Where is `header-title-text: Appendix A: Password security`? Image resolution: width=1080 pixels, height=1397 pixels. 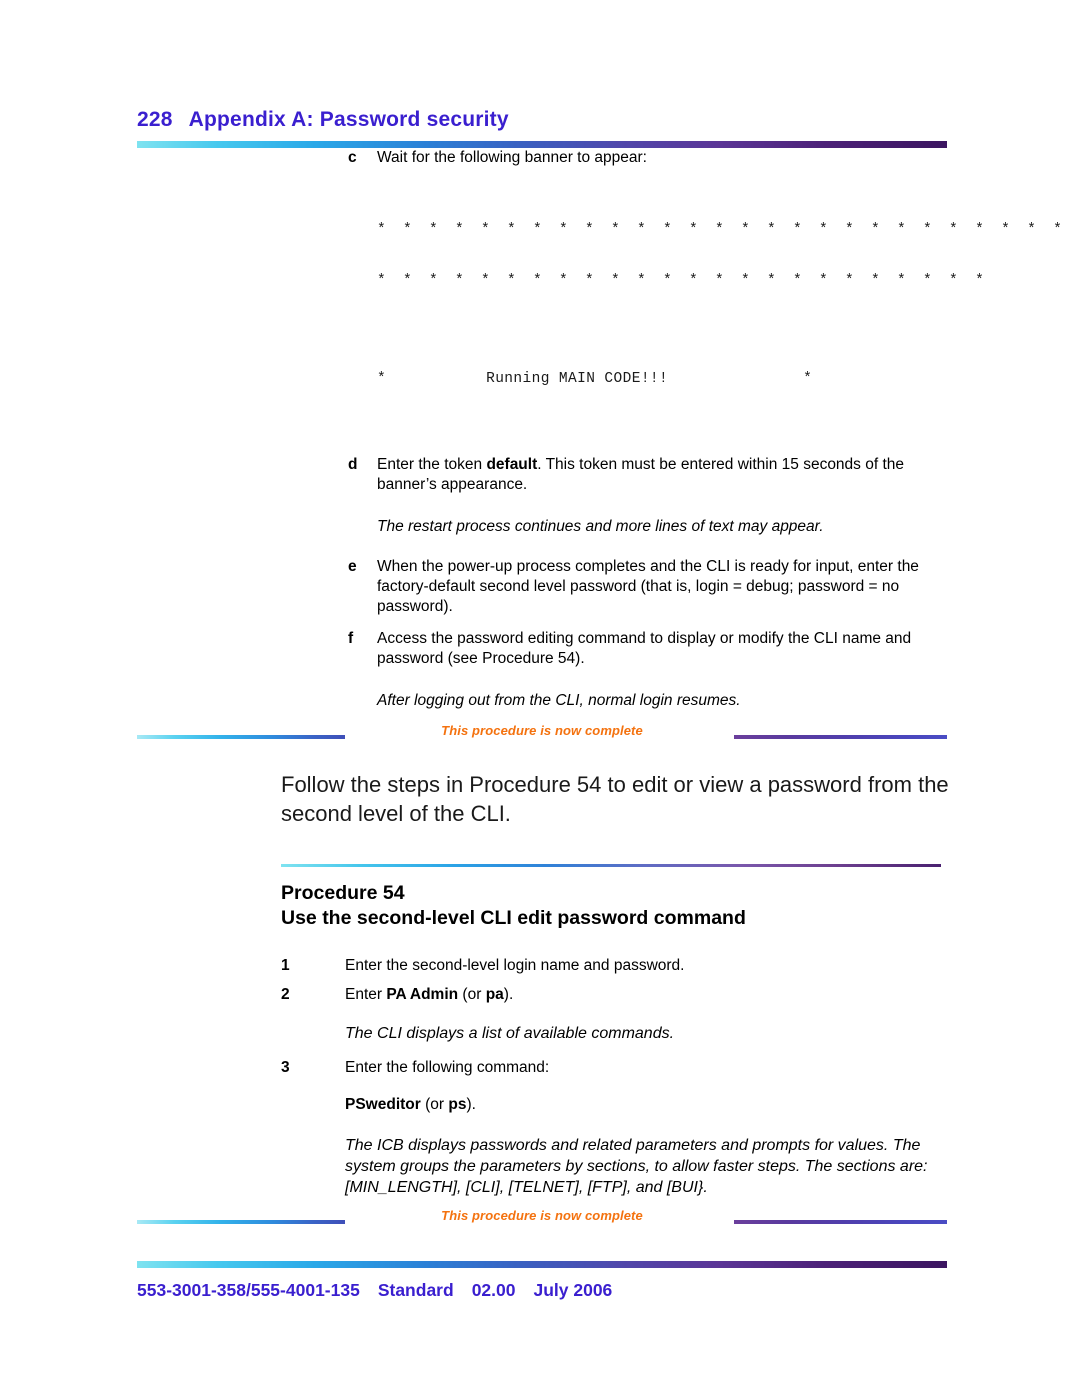
header-title-text: Appendix A: Password security is located at coordinates (348, 119).